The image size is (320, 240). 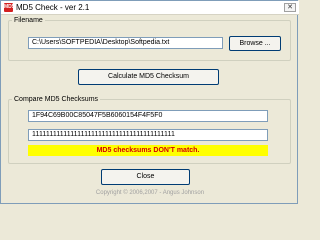 What do you see at coordinates (9, 7) in the screenshot?
I see `md5-app-icon: MD5` at bounding box center [9, 7].